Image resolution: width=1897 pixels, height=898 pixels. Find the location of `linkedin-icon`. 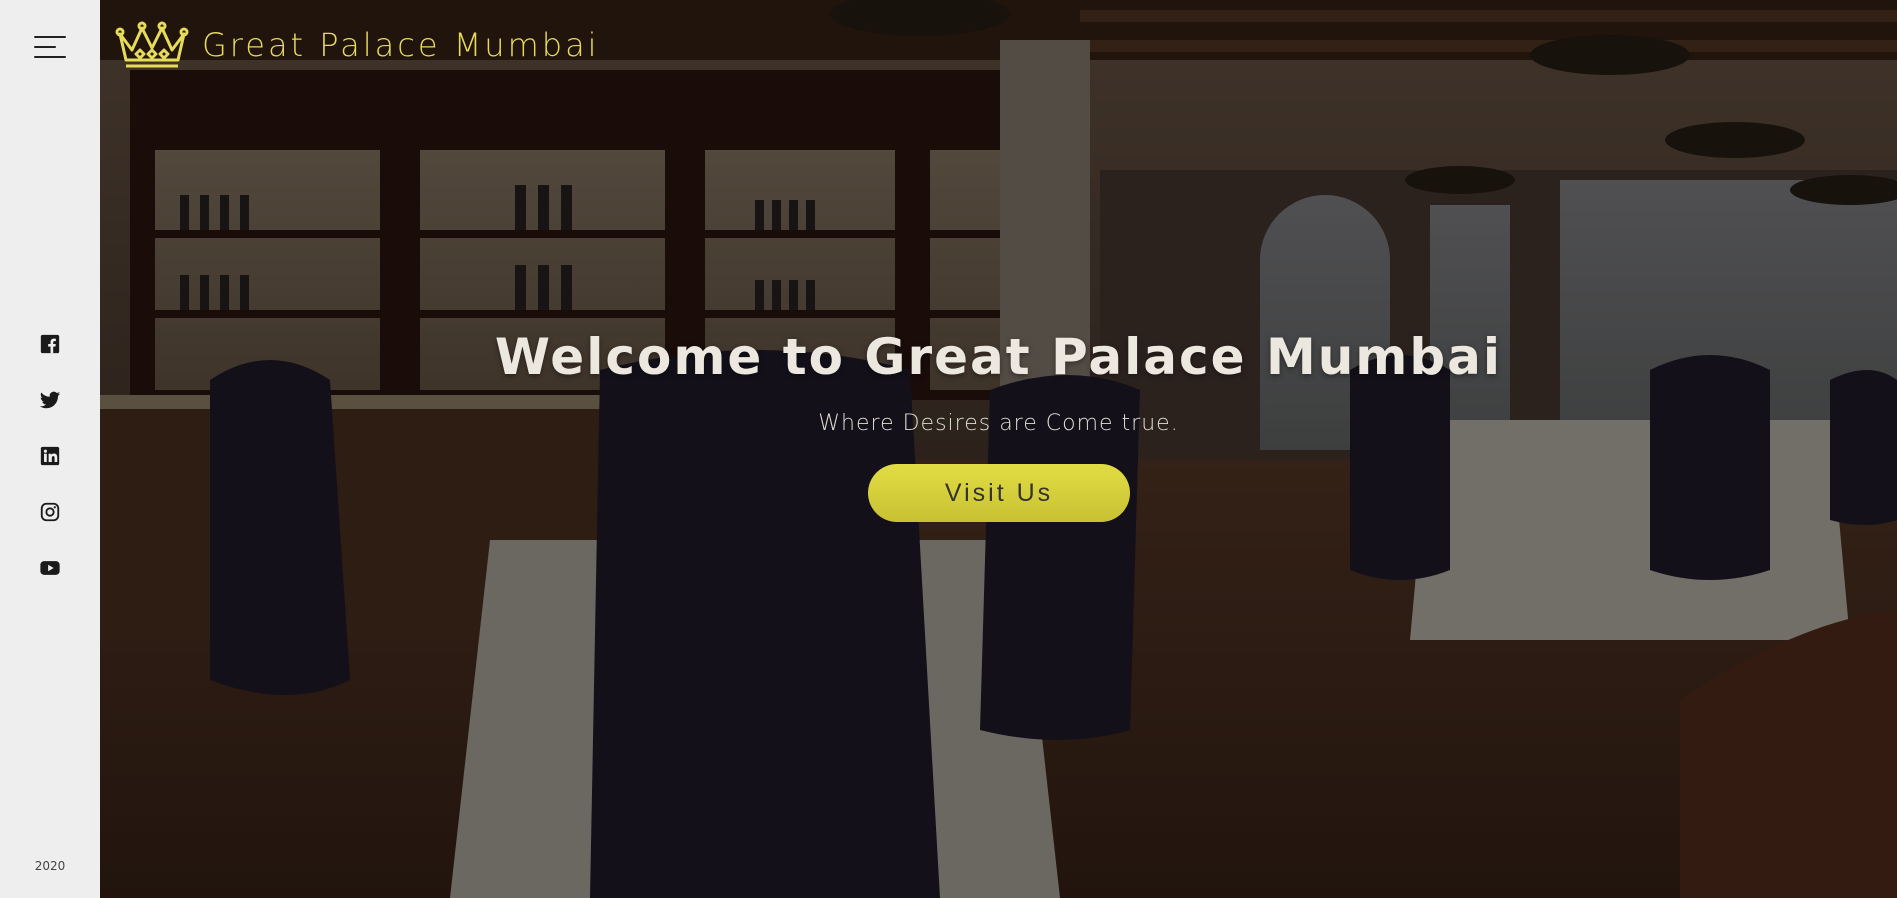

linkedin-icon is located at coordinates (50, 457).